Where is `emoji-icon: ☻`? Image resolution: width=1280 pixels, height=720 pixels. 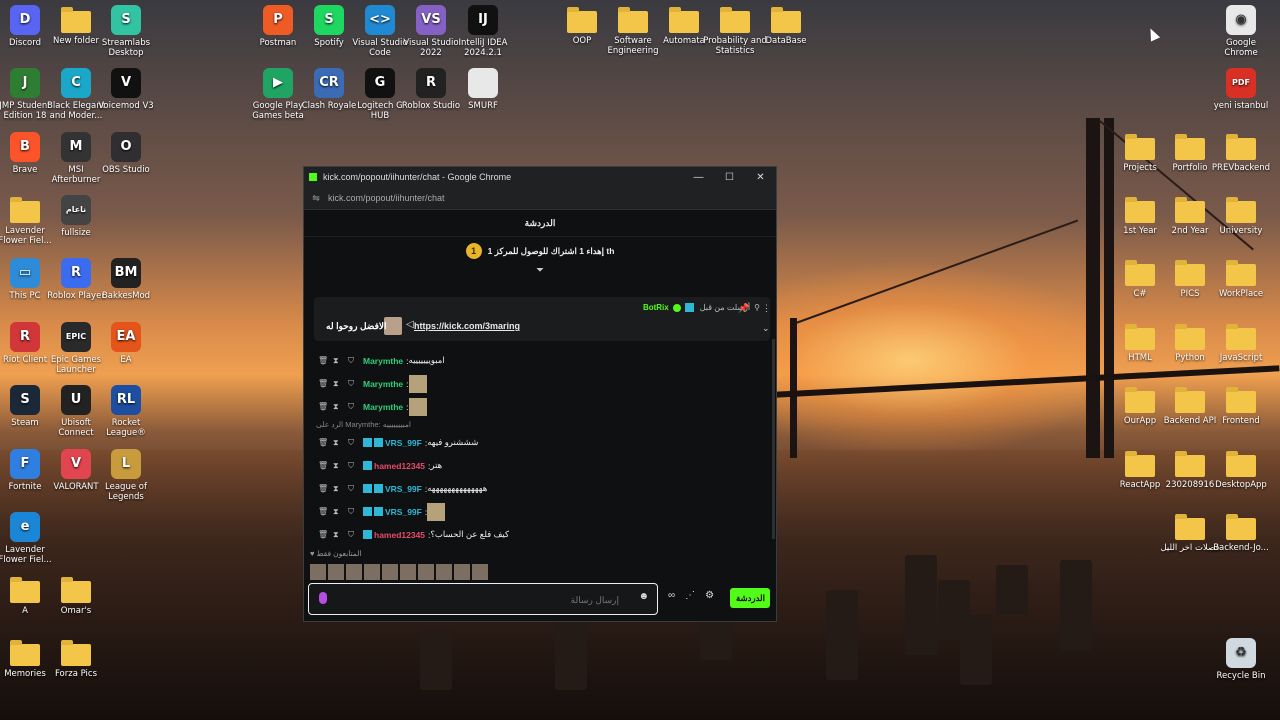 emoji-icon: ☻ is located at coordinates (643, 596).